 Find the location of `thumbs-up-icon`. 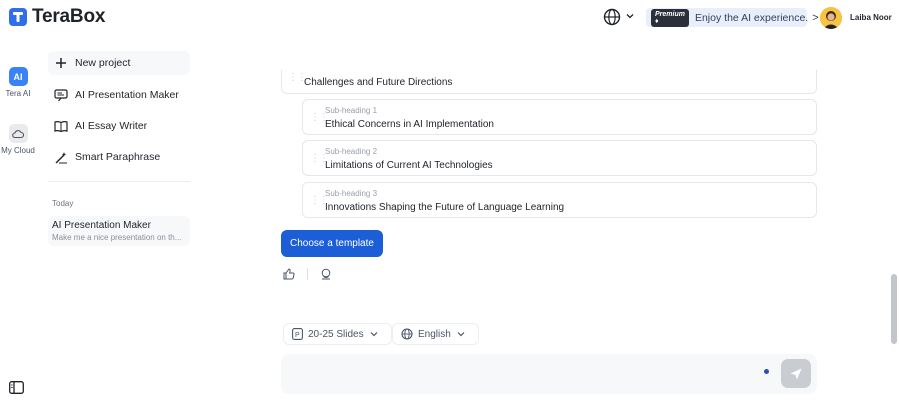

thumbs-up-icon is located at coordinates (289, 274).